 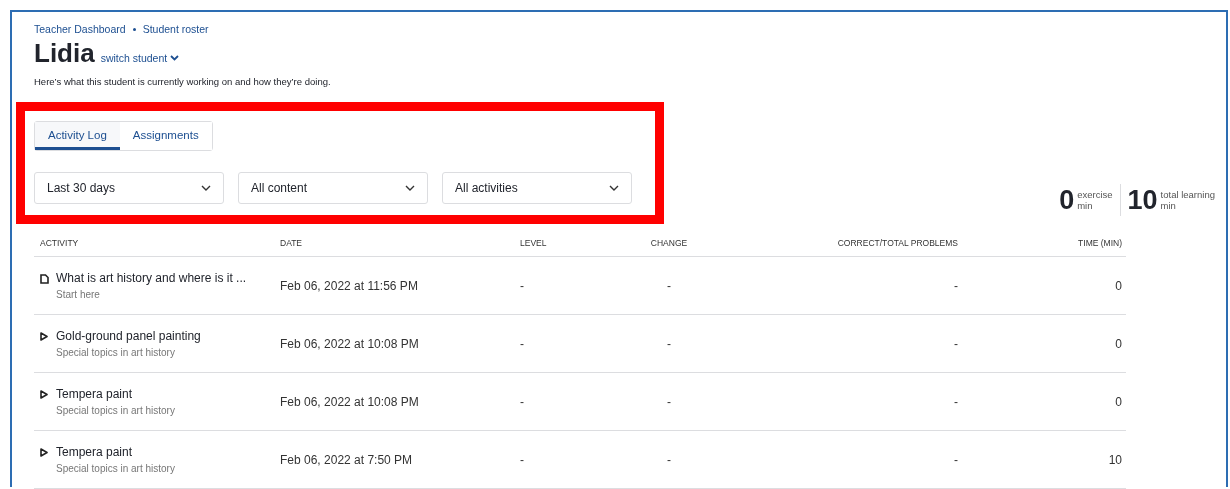 I want to click on column-header: TIME (MIN), so click(x=1100, y=243).